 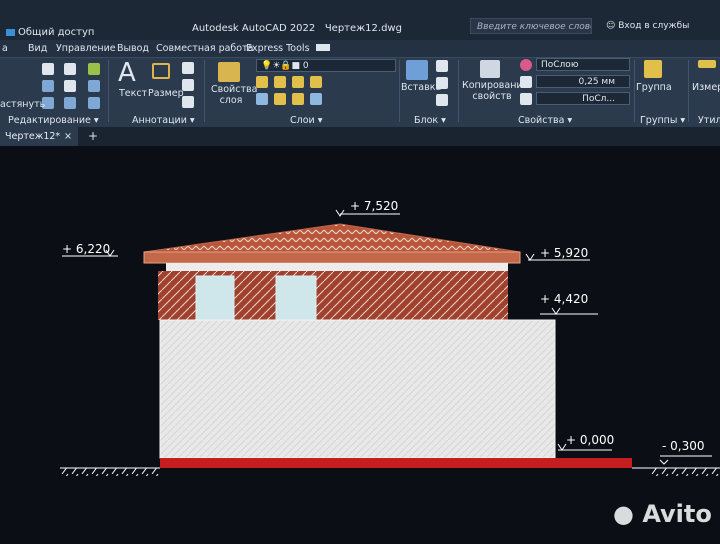 What do you see at coordinates (396, 463) in the screenshot?
I see `foundation-band` at bounding box center [396, 463].